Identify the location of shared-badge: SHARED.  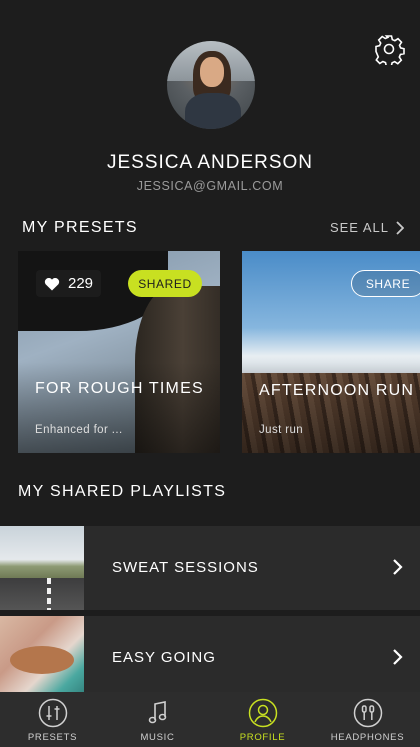
(165, 283).